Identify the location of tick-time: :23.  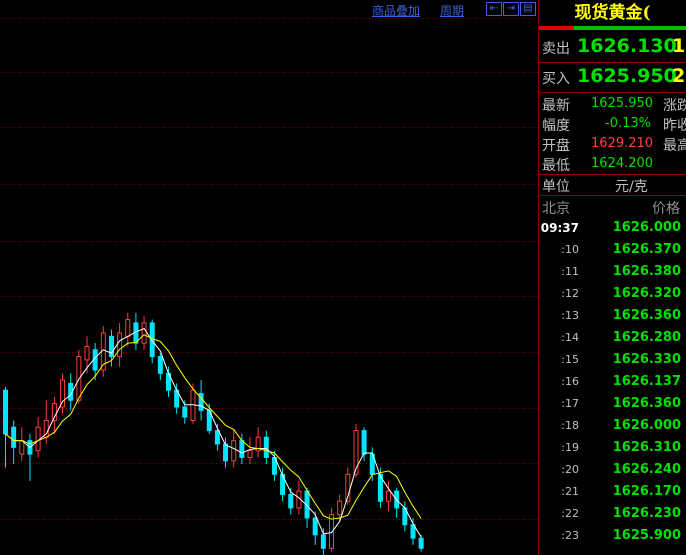
(570, 535).